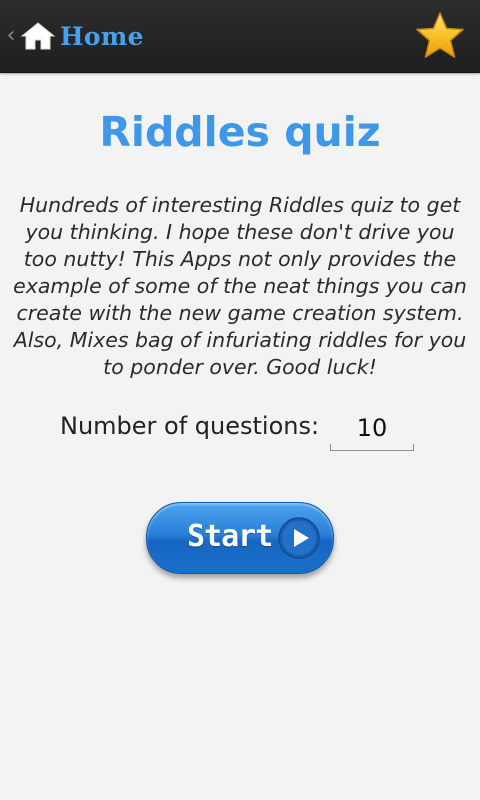 The height and width of the screenshot is (800, 480). Describe the element at coordinates (38, 36) in the screenshot. I see `house-icon` at that location.